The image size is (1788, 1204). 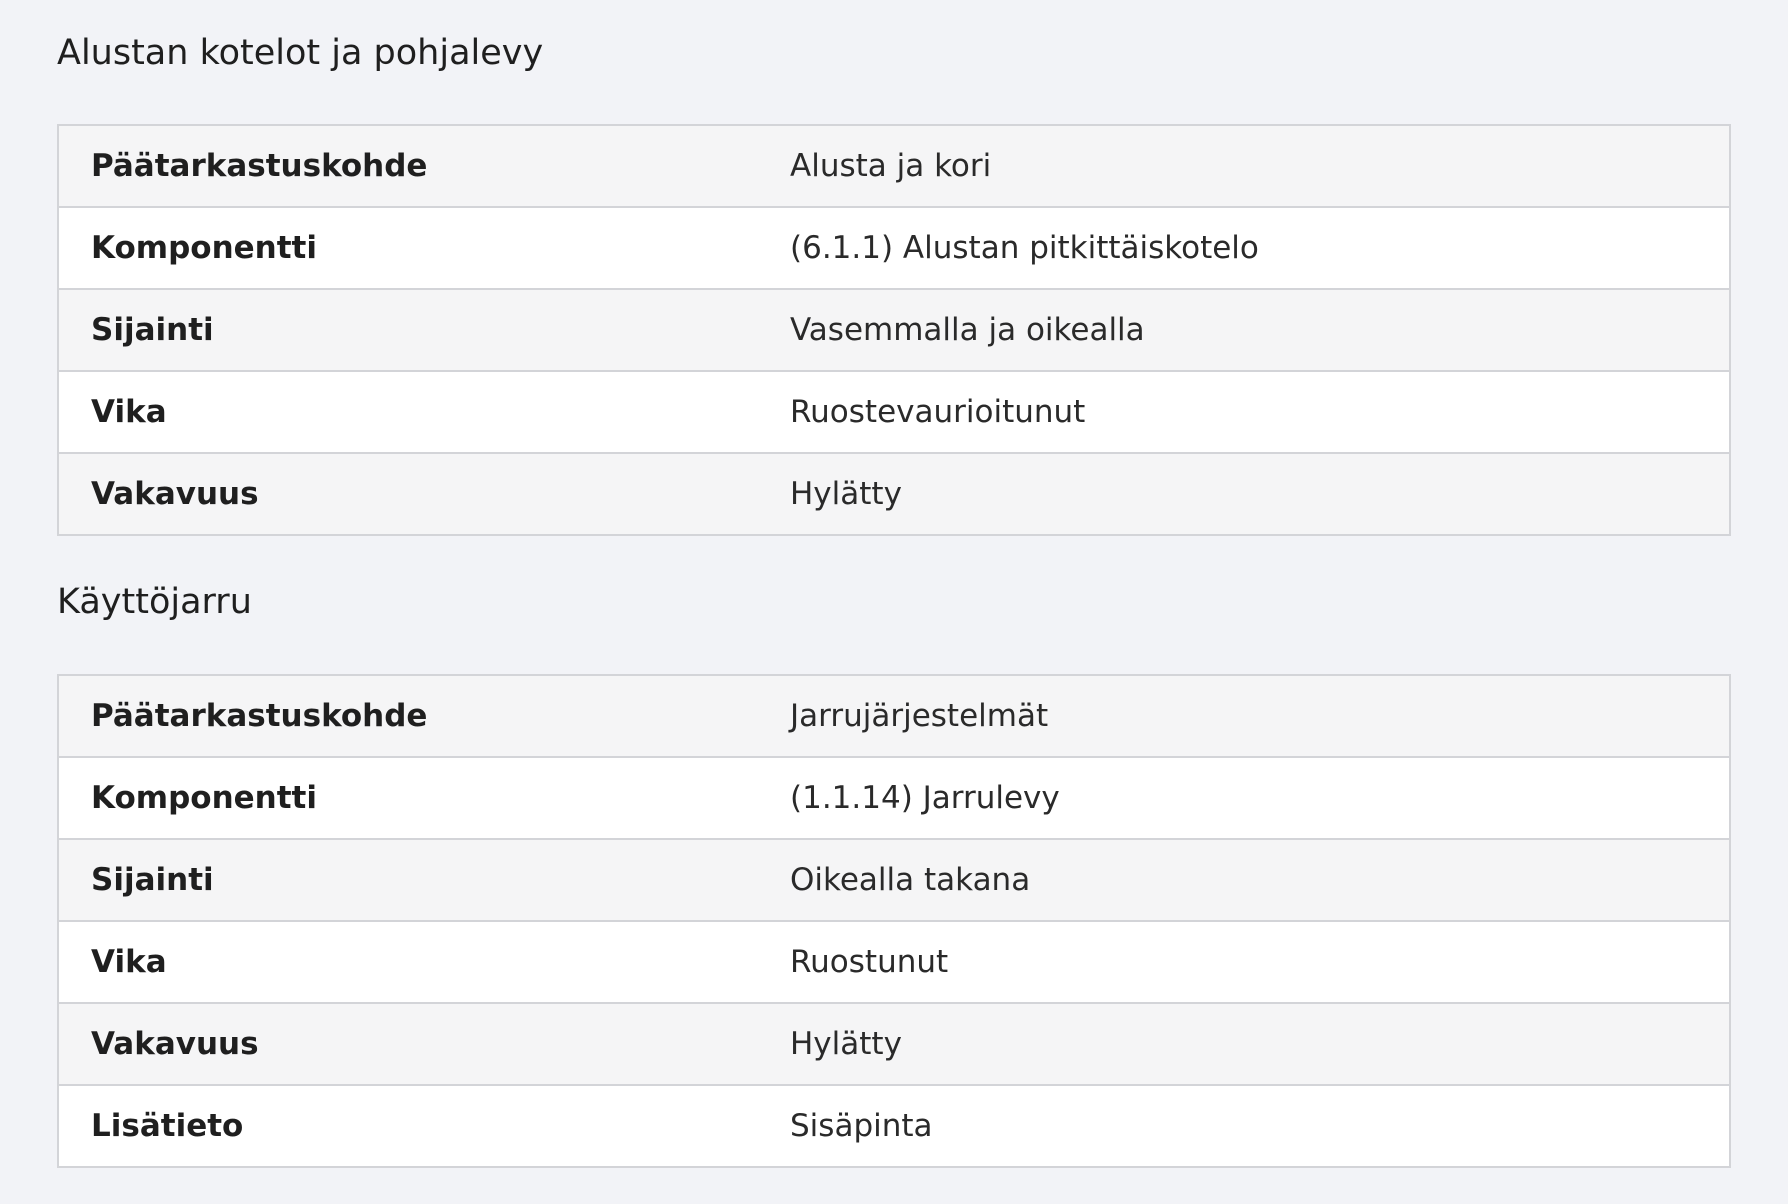 What do you see at coordinates (919, 716) in the screenshot?
I see `row-value: Jarrujärjestelmät` at bounding box center [919, 716].